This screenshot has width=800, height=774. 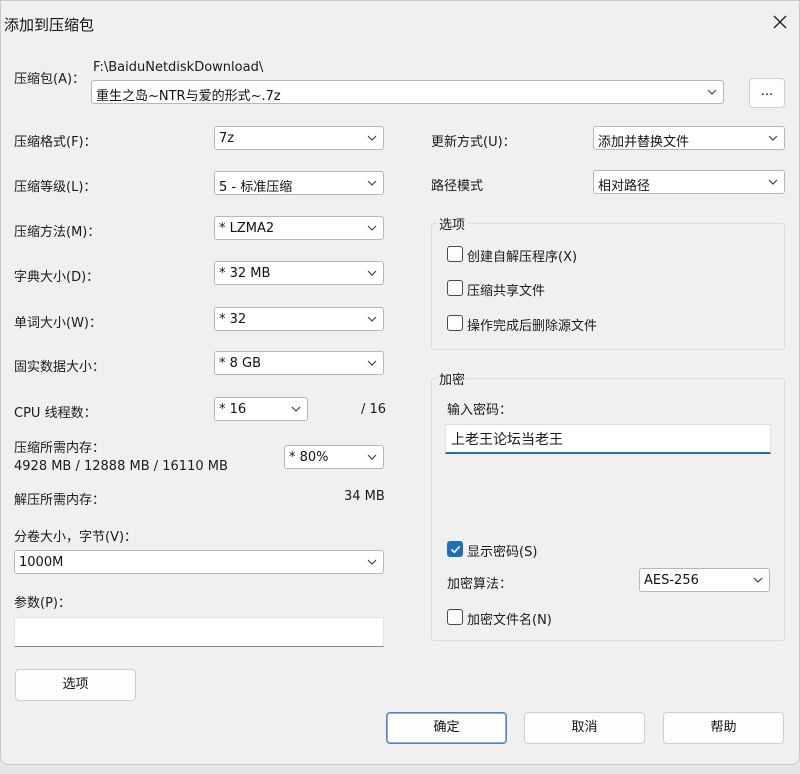 I want to click on mem-decompress-value: 34 MB, so click(x=364, y=496).